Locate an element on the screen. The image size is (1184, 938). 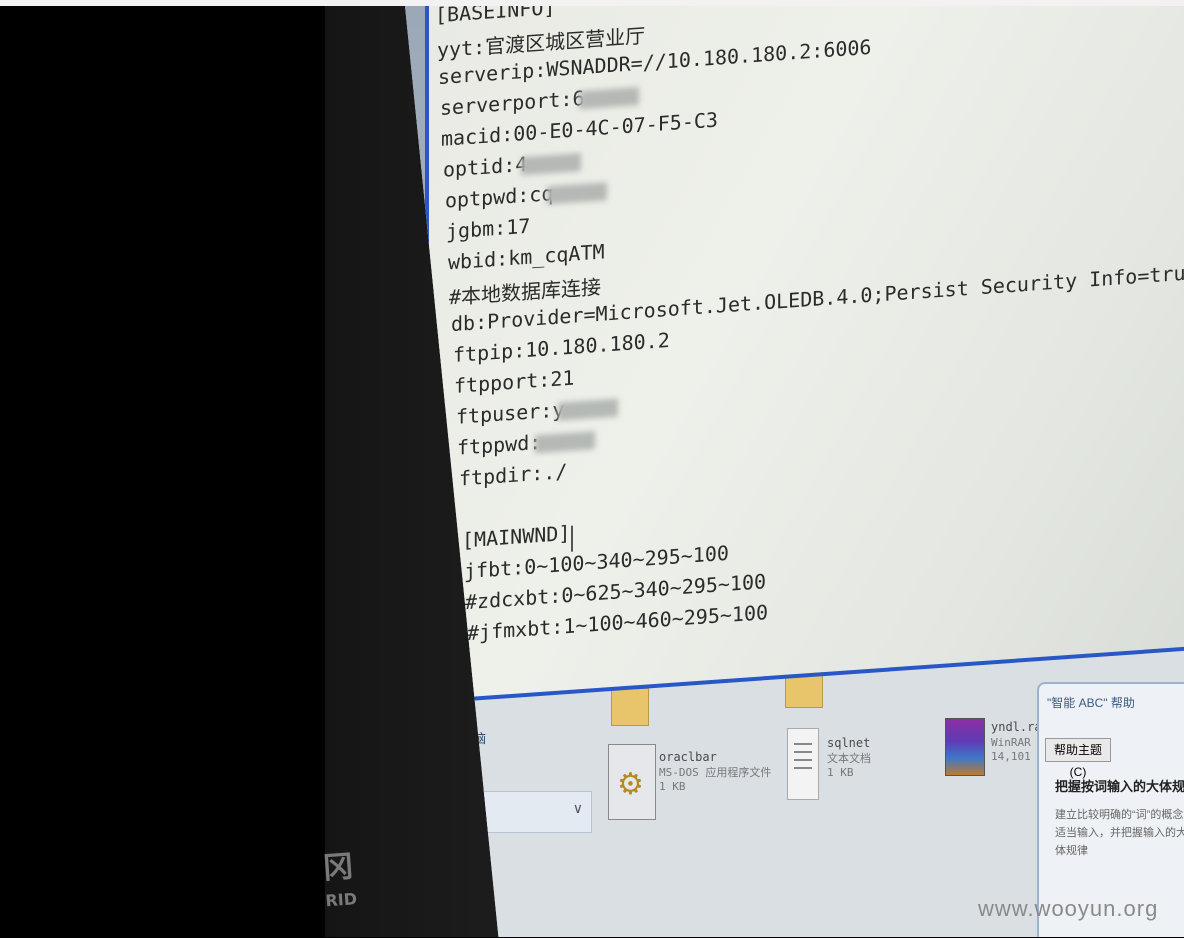
editor-line: ftppwd: is located at coordinates (526, 443).